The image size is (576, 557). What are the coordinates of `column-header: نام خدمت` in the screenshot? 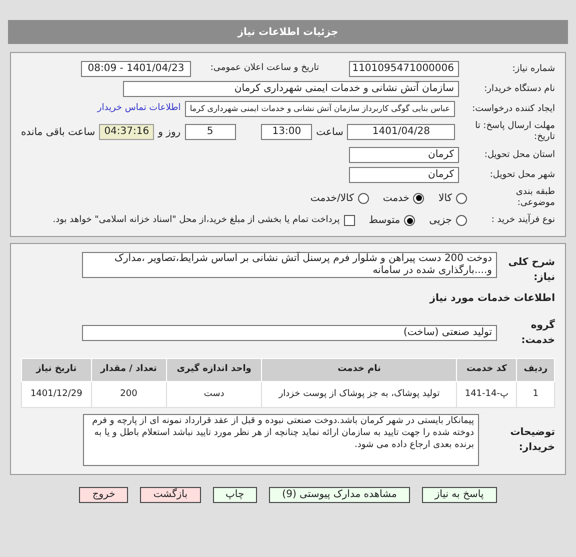 It's located at (359, 369).